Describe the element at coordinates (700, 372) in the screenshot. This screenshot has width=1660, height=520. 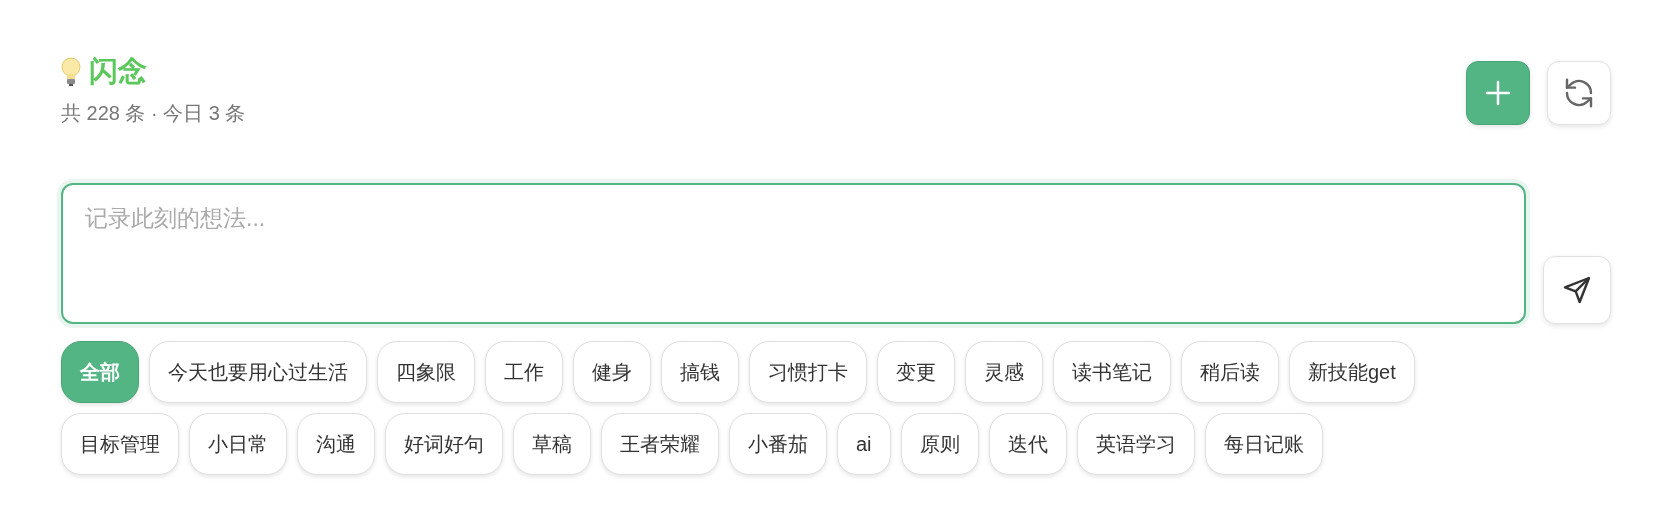
I see `tag-chip: 搞钱` at that location.